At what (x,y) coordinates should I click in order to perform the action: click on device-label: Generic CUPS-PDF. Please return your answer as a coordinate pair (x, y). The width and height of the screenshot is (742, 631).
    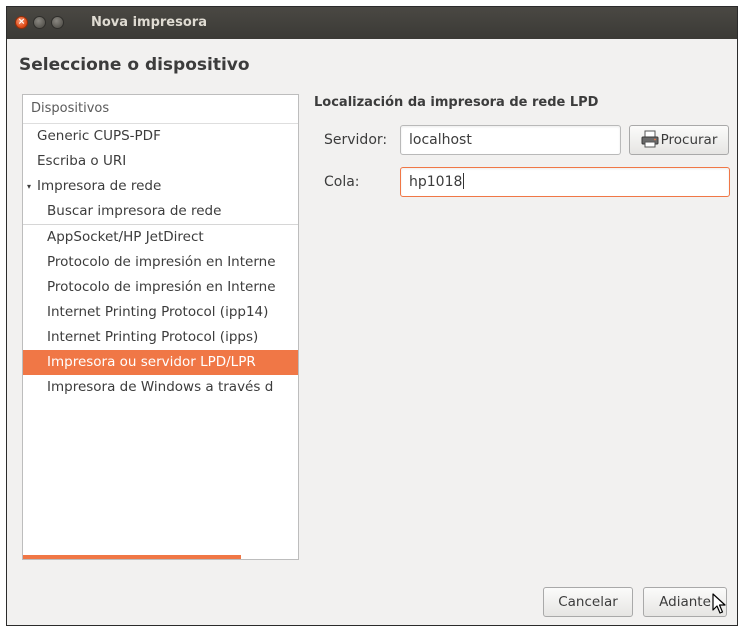
    Looking at the image, I should click on (99, 136).